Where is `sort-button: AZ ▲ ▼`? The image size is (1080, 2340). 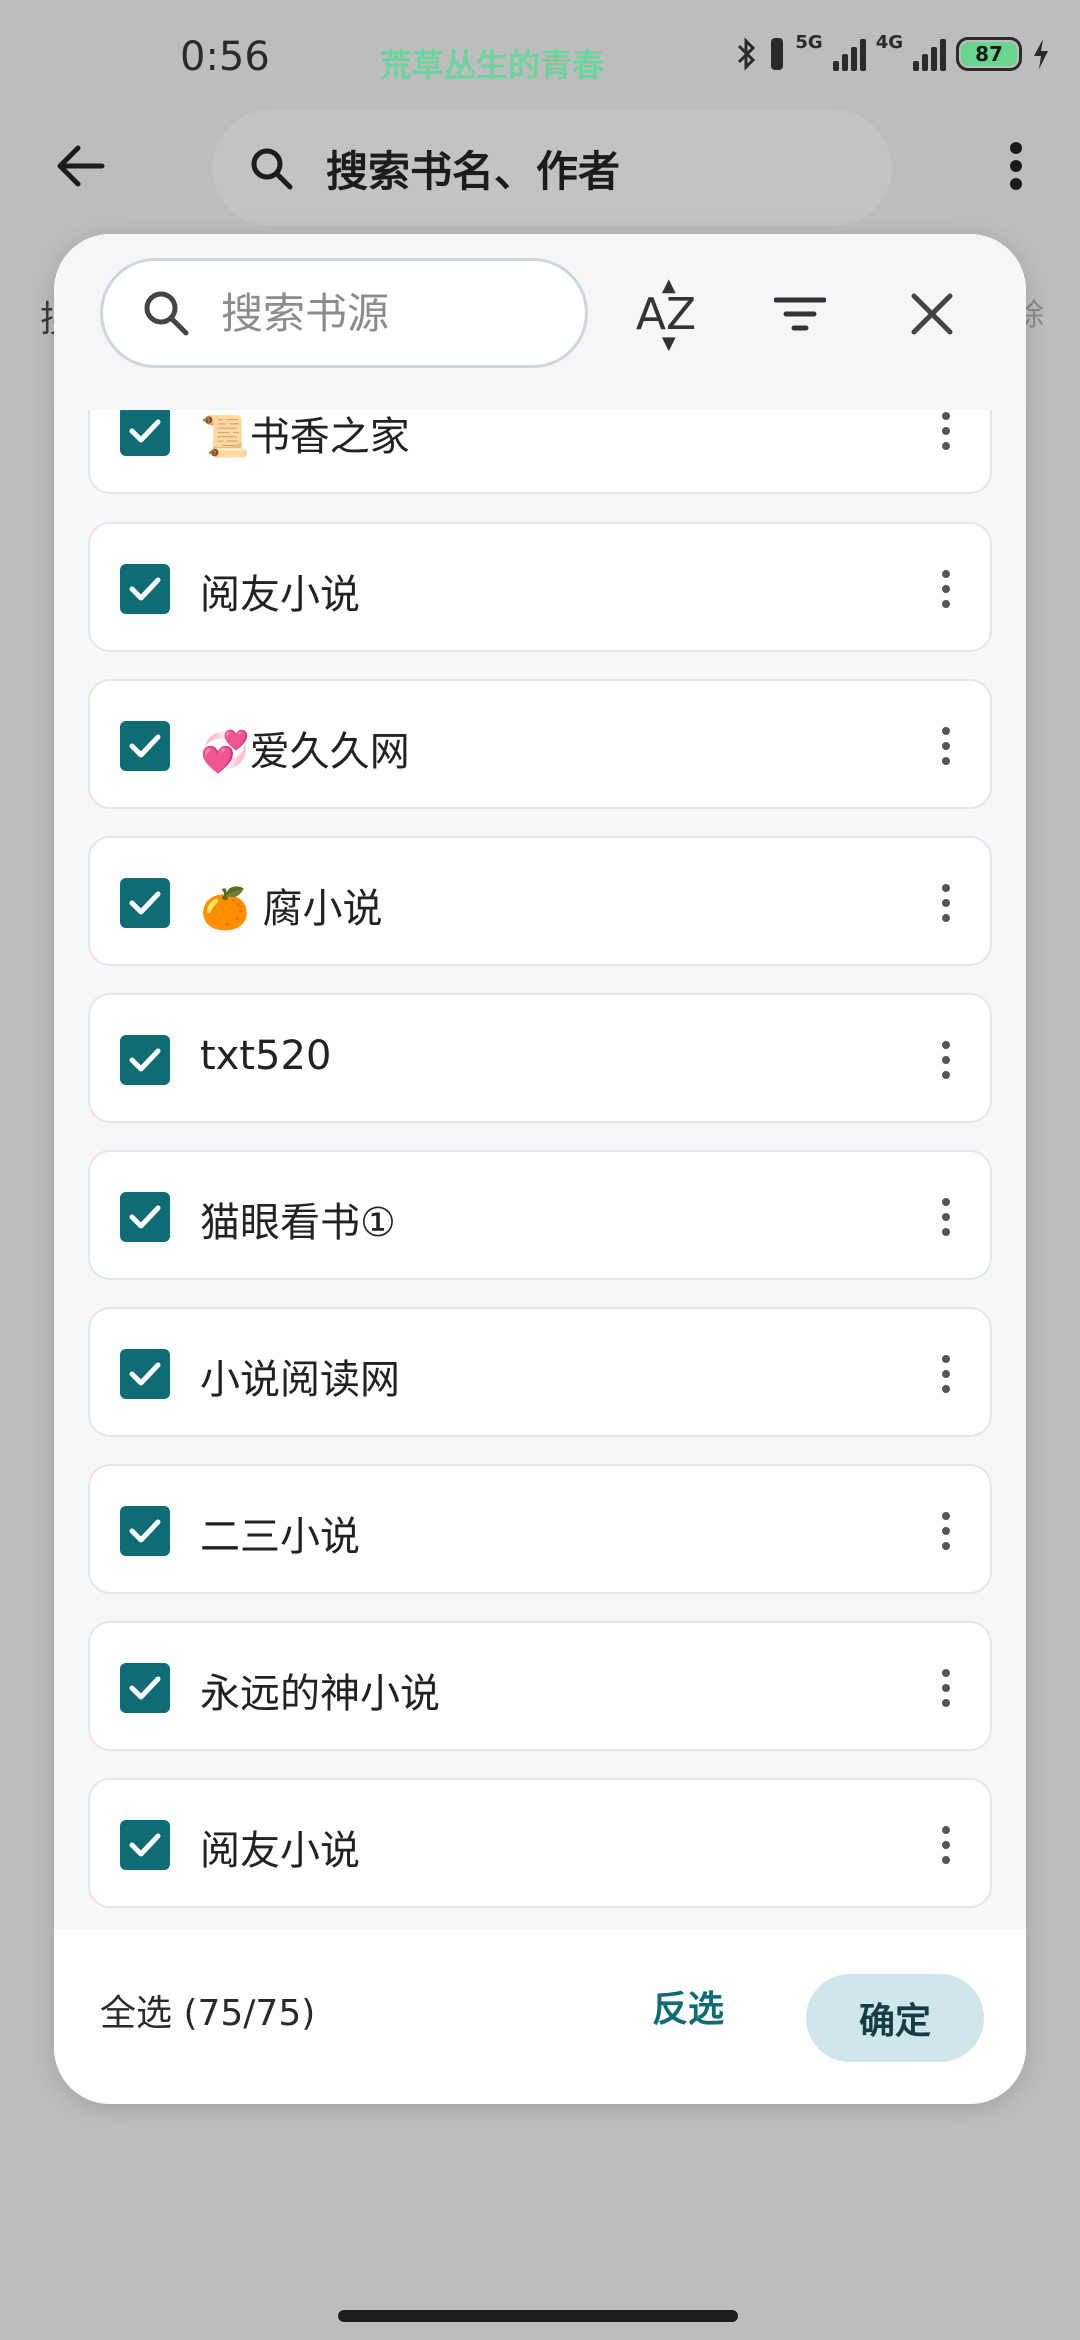
sort-button: AZ ▲ ▼ is located at coordinates (666, 314).